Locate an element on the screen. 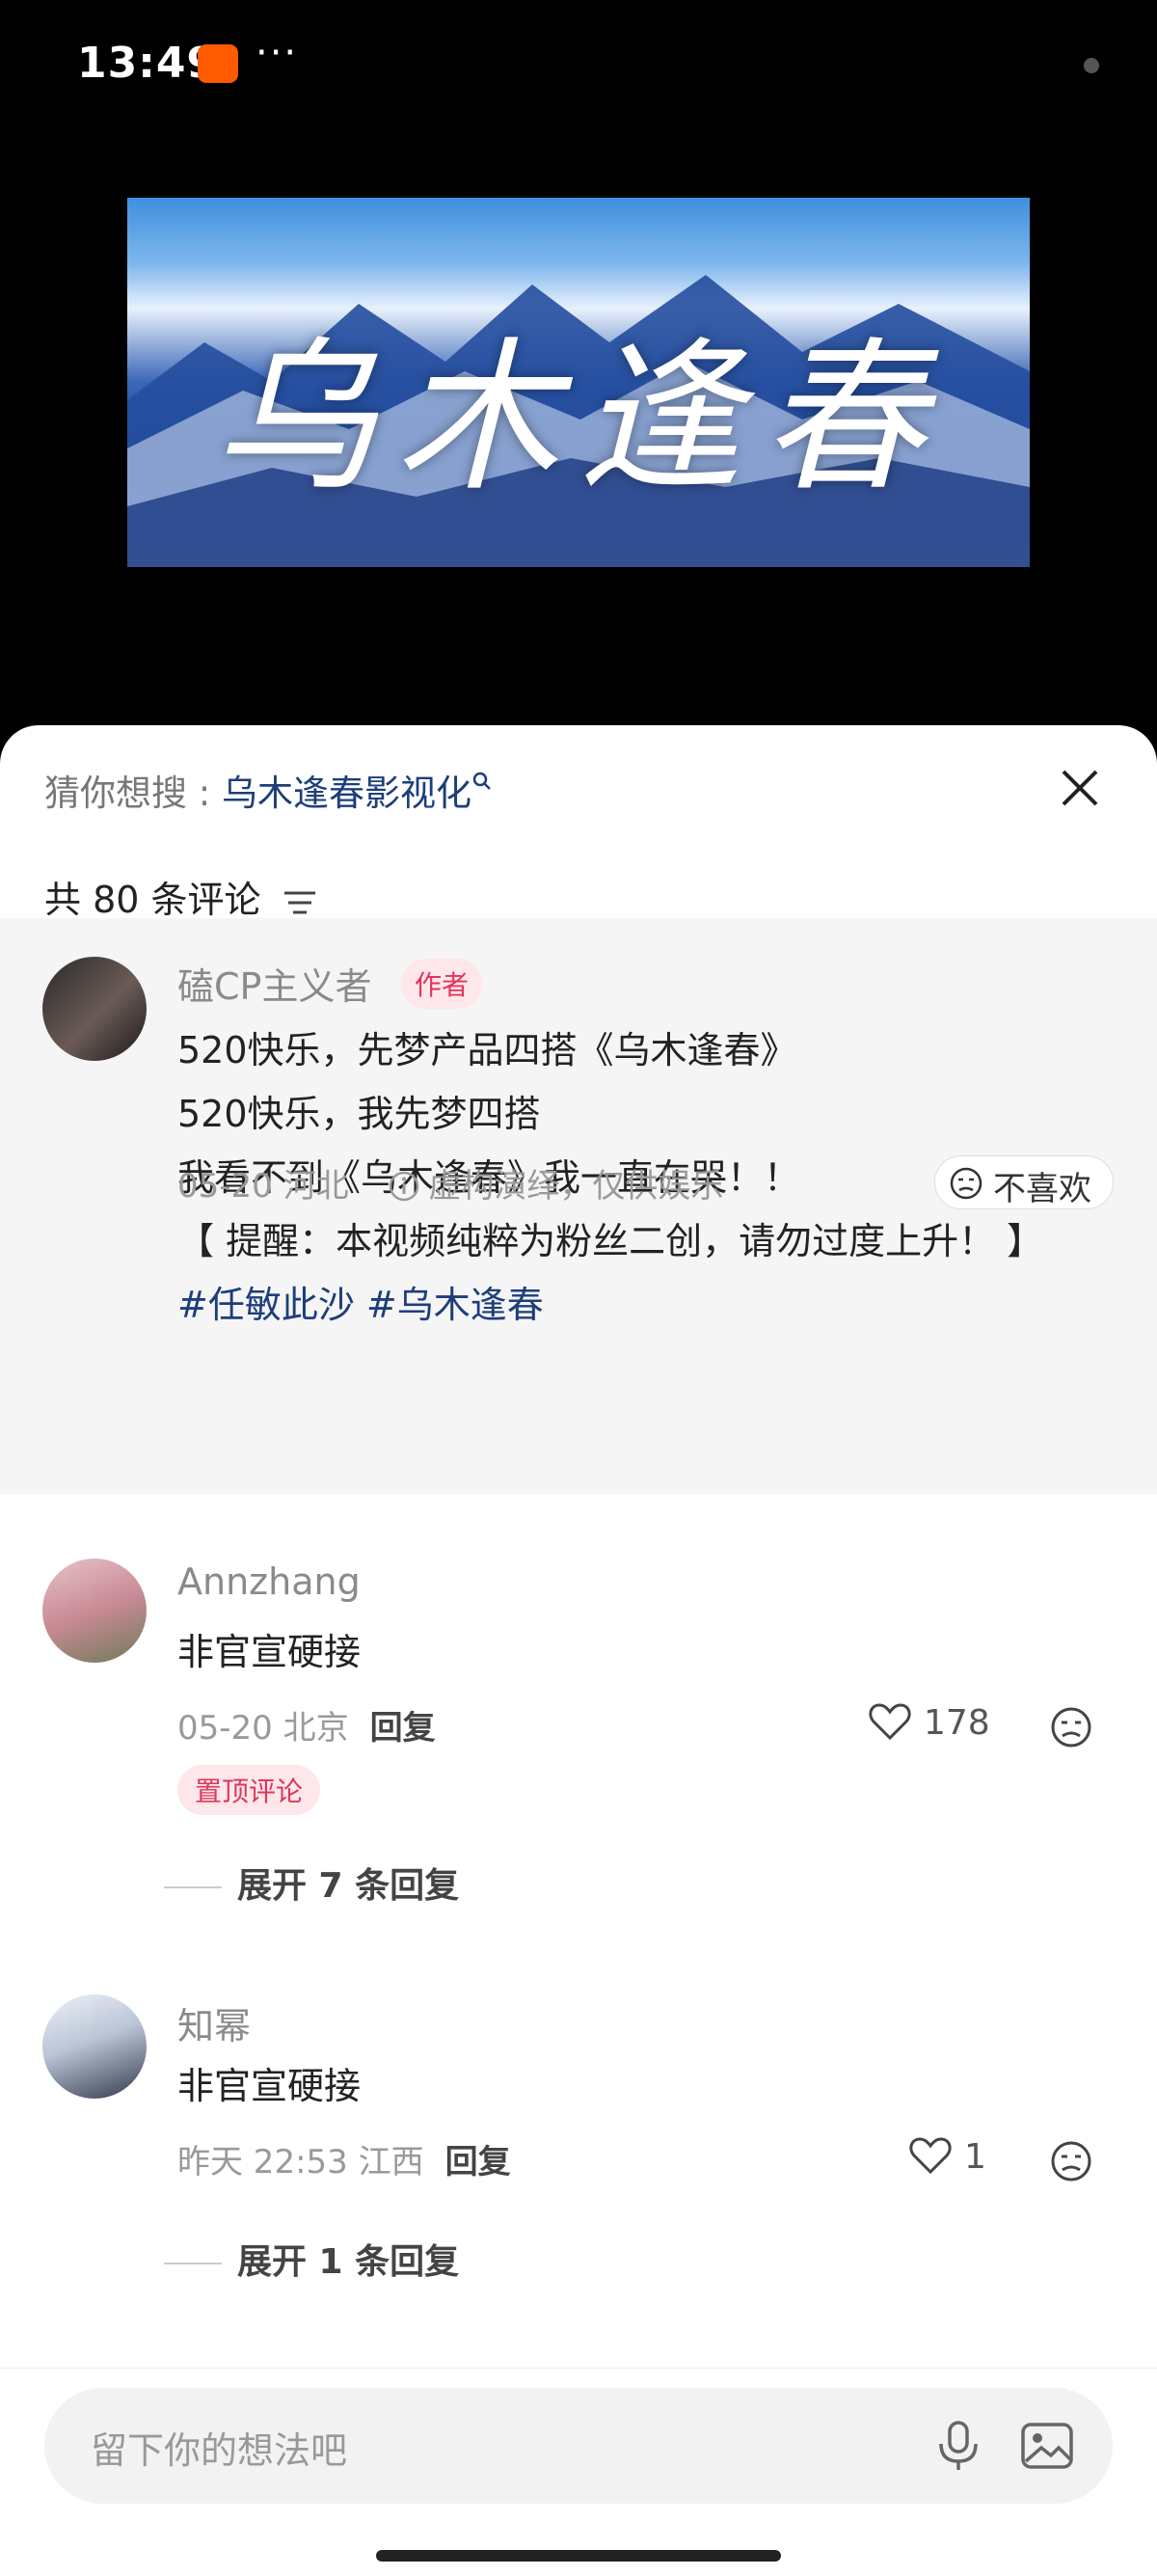  video-banner-image: 乌木逢春 is located at coordinates (578, 382).